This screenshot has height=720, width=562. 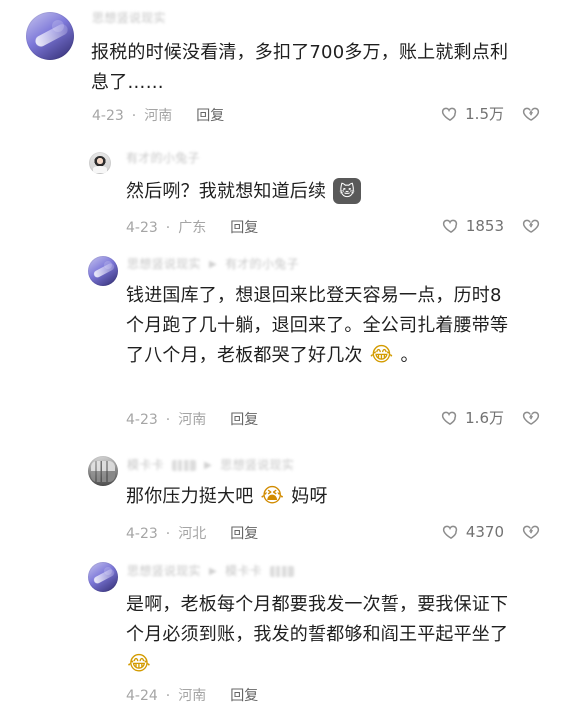 I want to click on comment-date: 4-24, so click(x=142, y=696).